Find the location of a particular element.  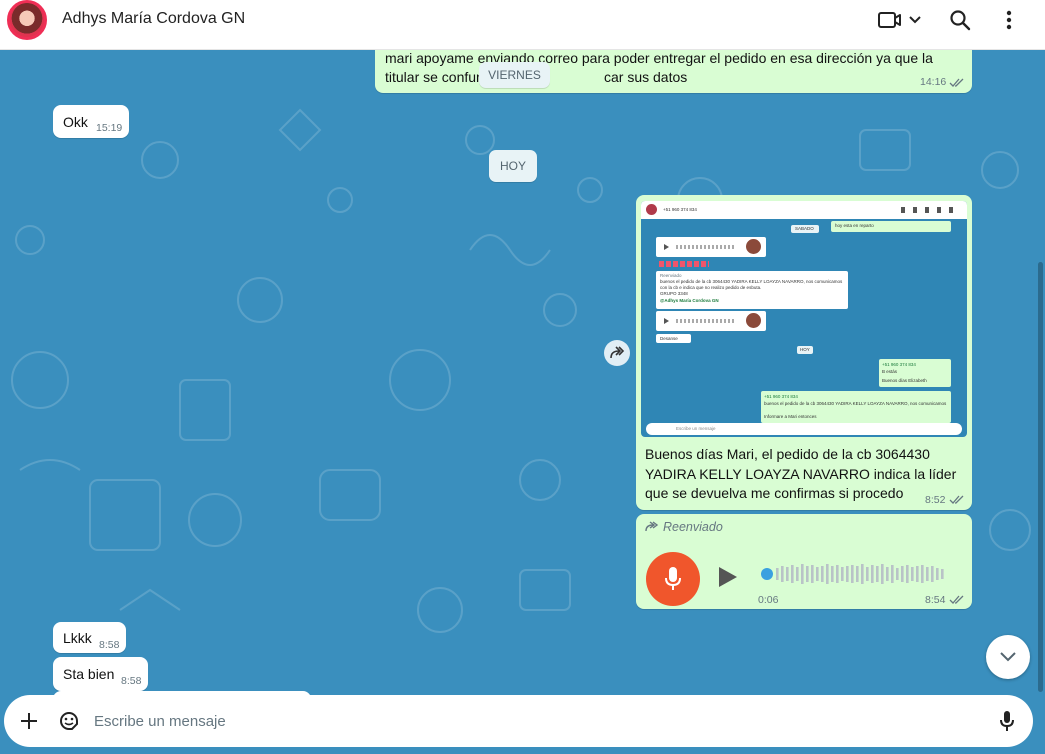

forwarded-icon is located at coordinates (652, 526).